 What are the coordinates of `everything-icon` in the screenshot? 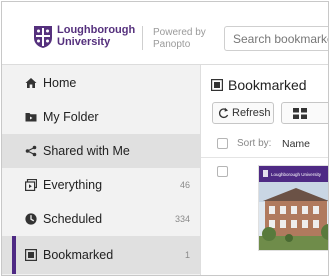 It's located at (31, 185).